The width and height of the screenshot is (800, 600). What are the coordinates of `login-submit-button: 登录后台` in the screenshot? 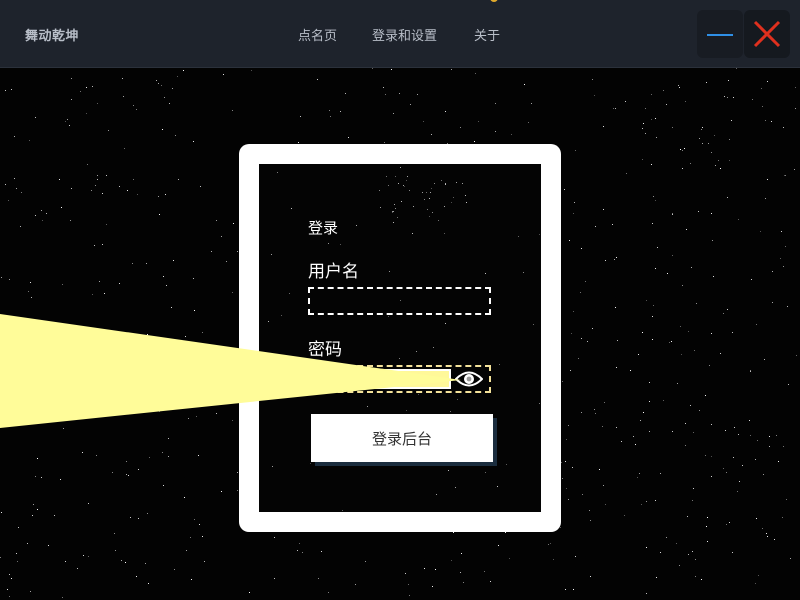 It's located at (402, 438).